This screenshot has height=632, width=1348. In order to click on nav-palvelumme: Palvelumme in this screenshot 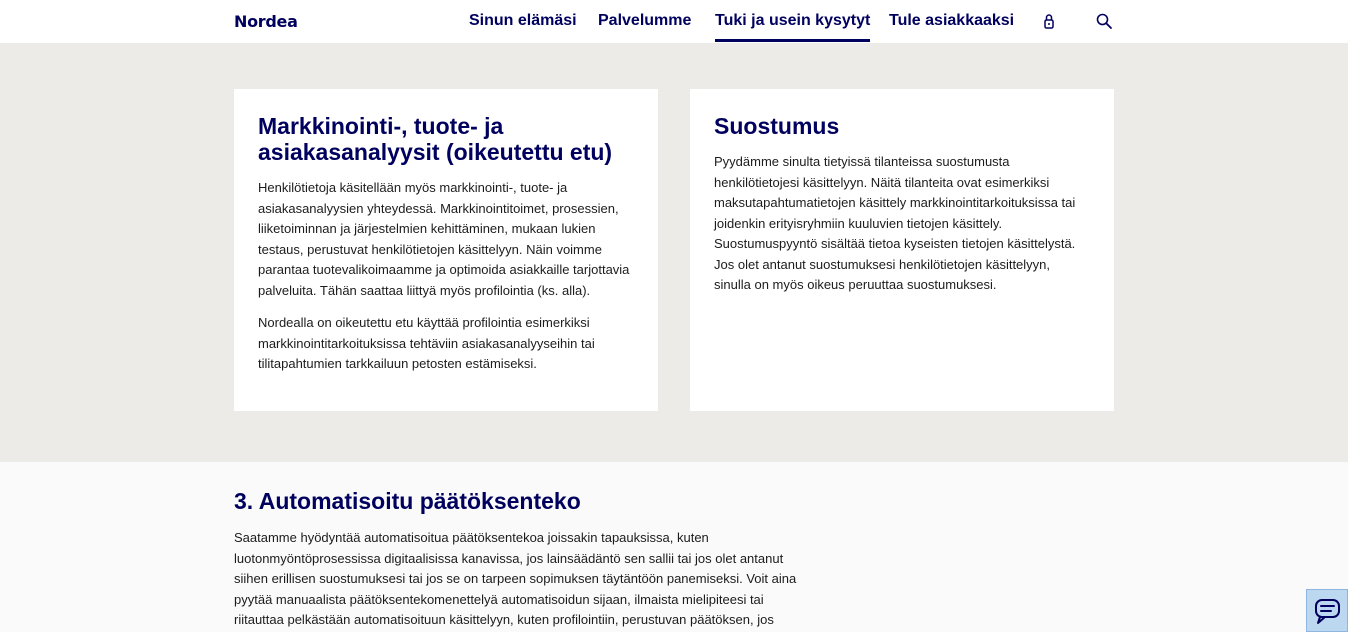, I will do `click(644, 21)`.